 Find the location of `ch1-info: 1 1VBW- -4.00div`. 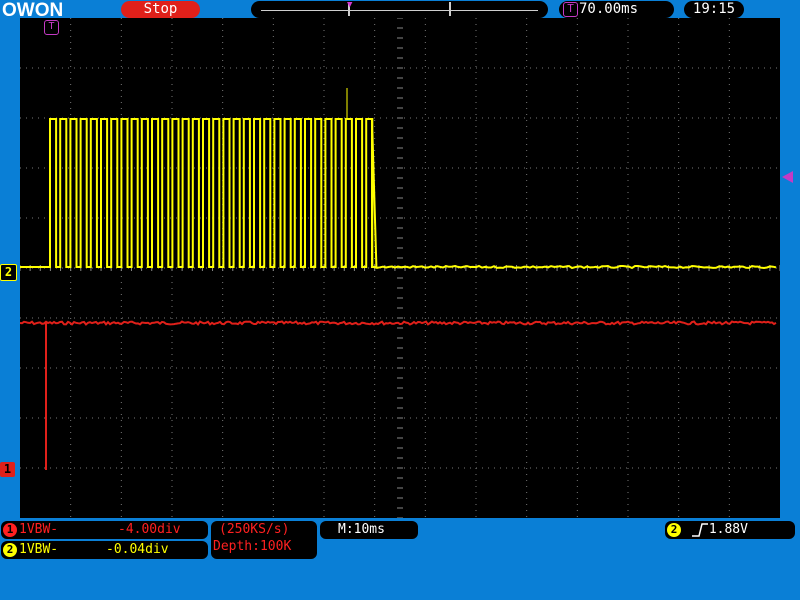

ch1-info: 1 1VBW- -4.00div is located at coordinates (104, 530).